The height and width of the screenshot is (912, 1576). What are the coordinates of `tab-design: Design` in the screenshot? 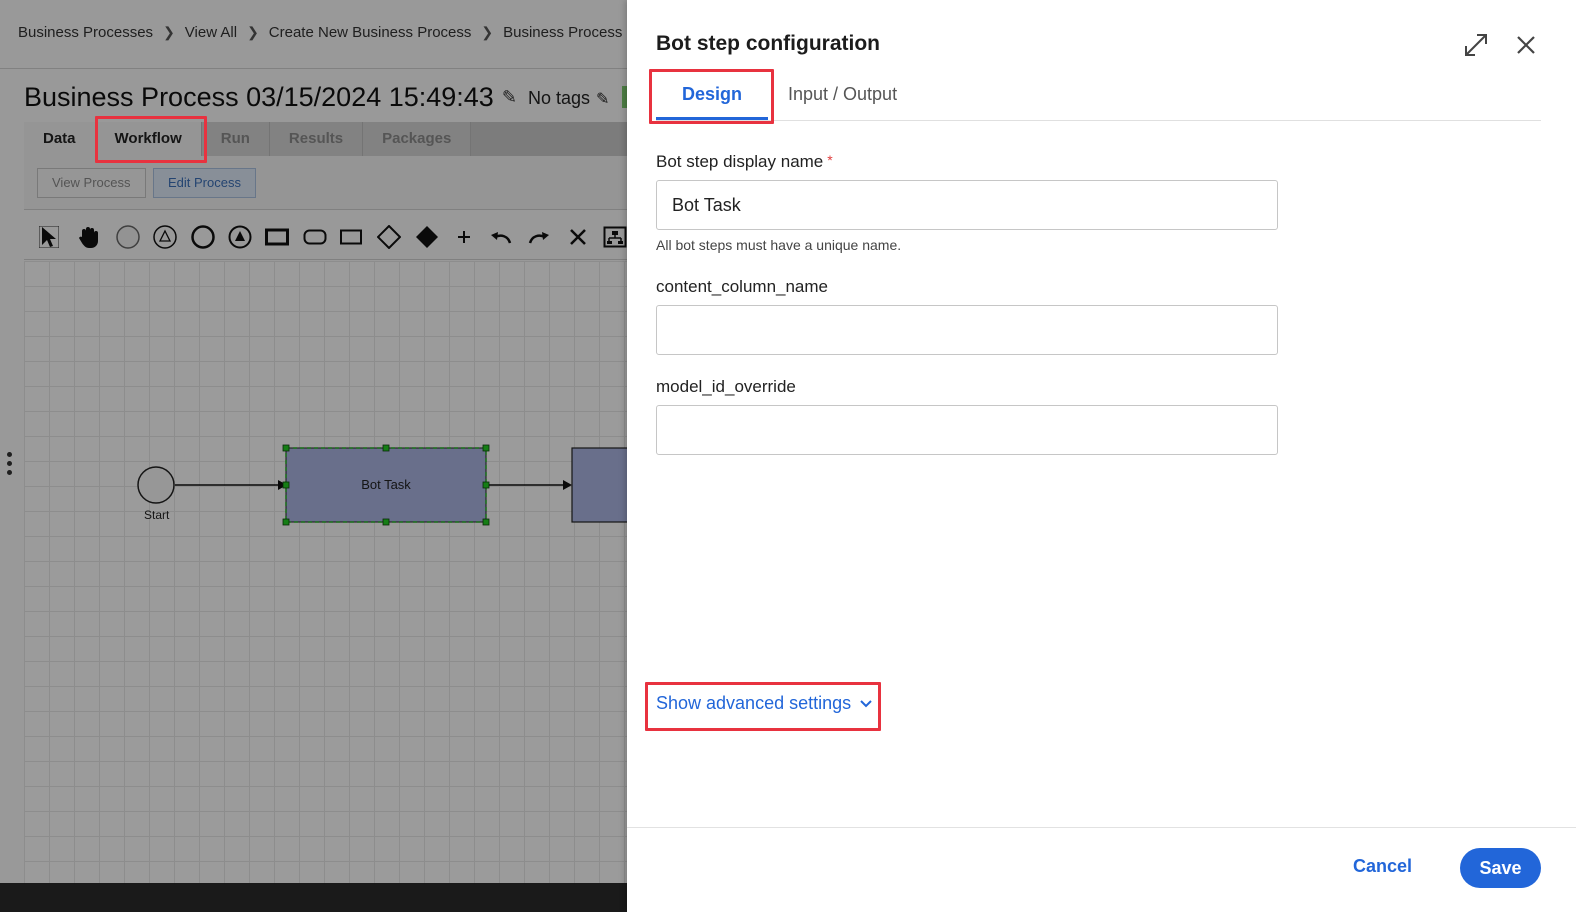 It's located at (712, 101).